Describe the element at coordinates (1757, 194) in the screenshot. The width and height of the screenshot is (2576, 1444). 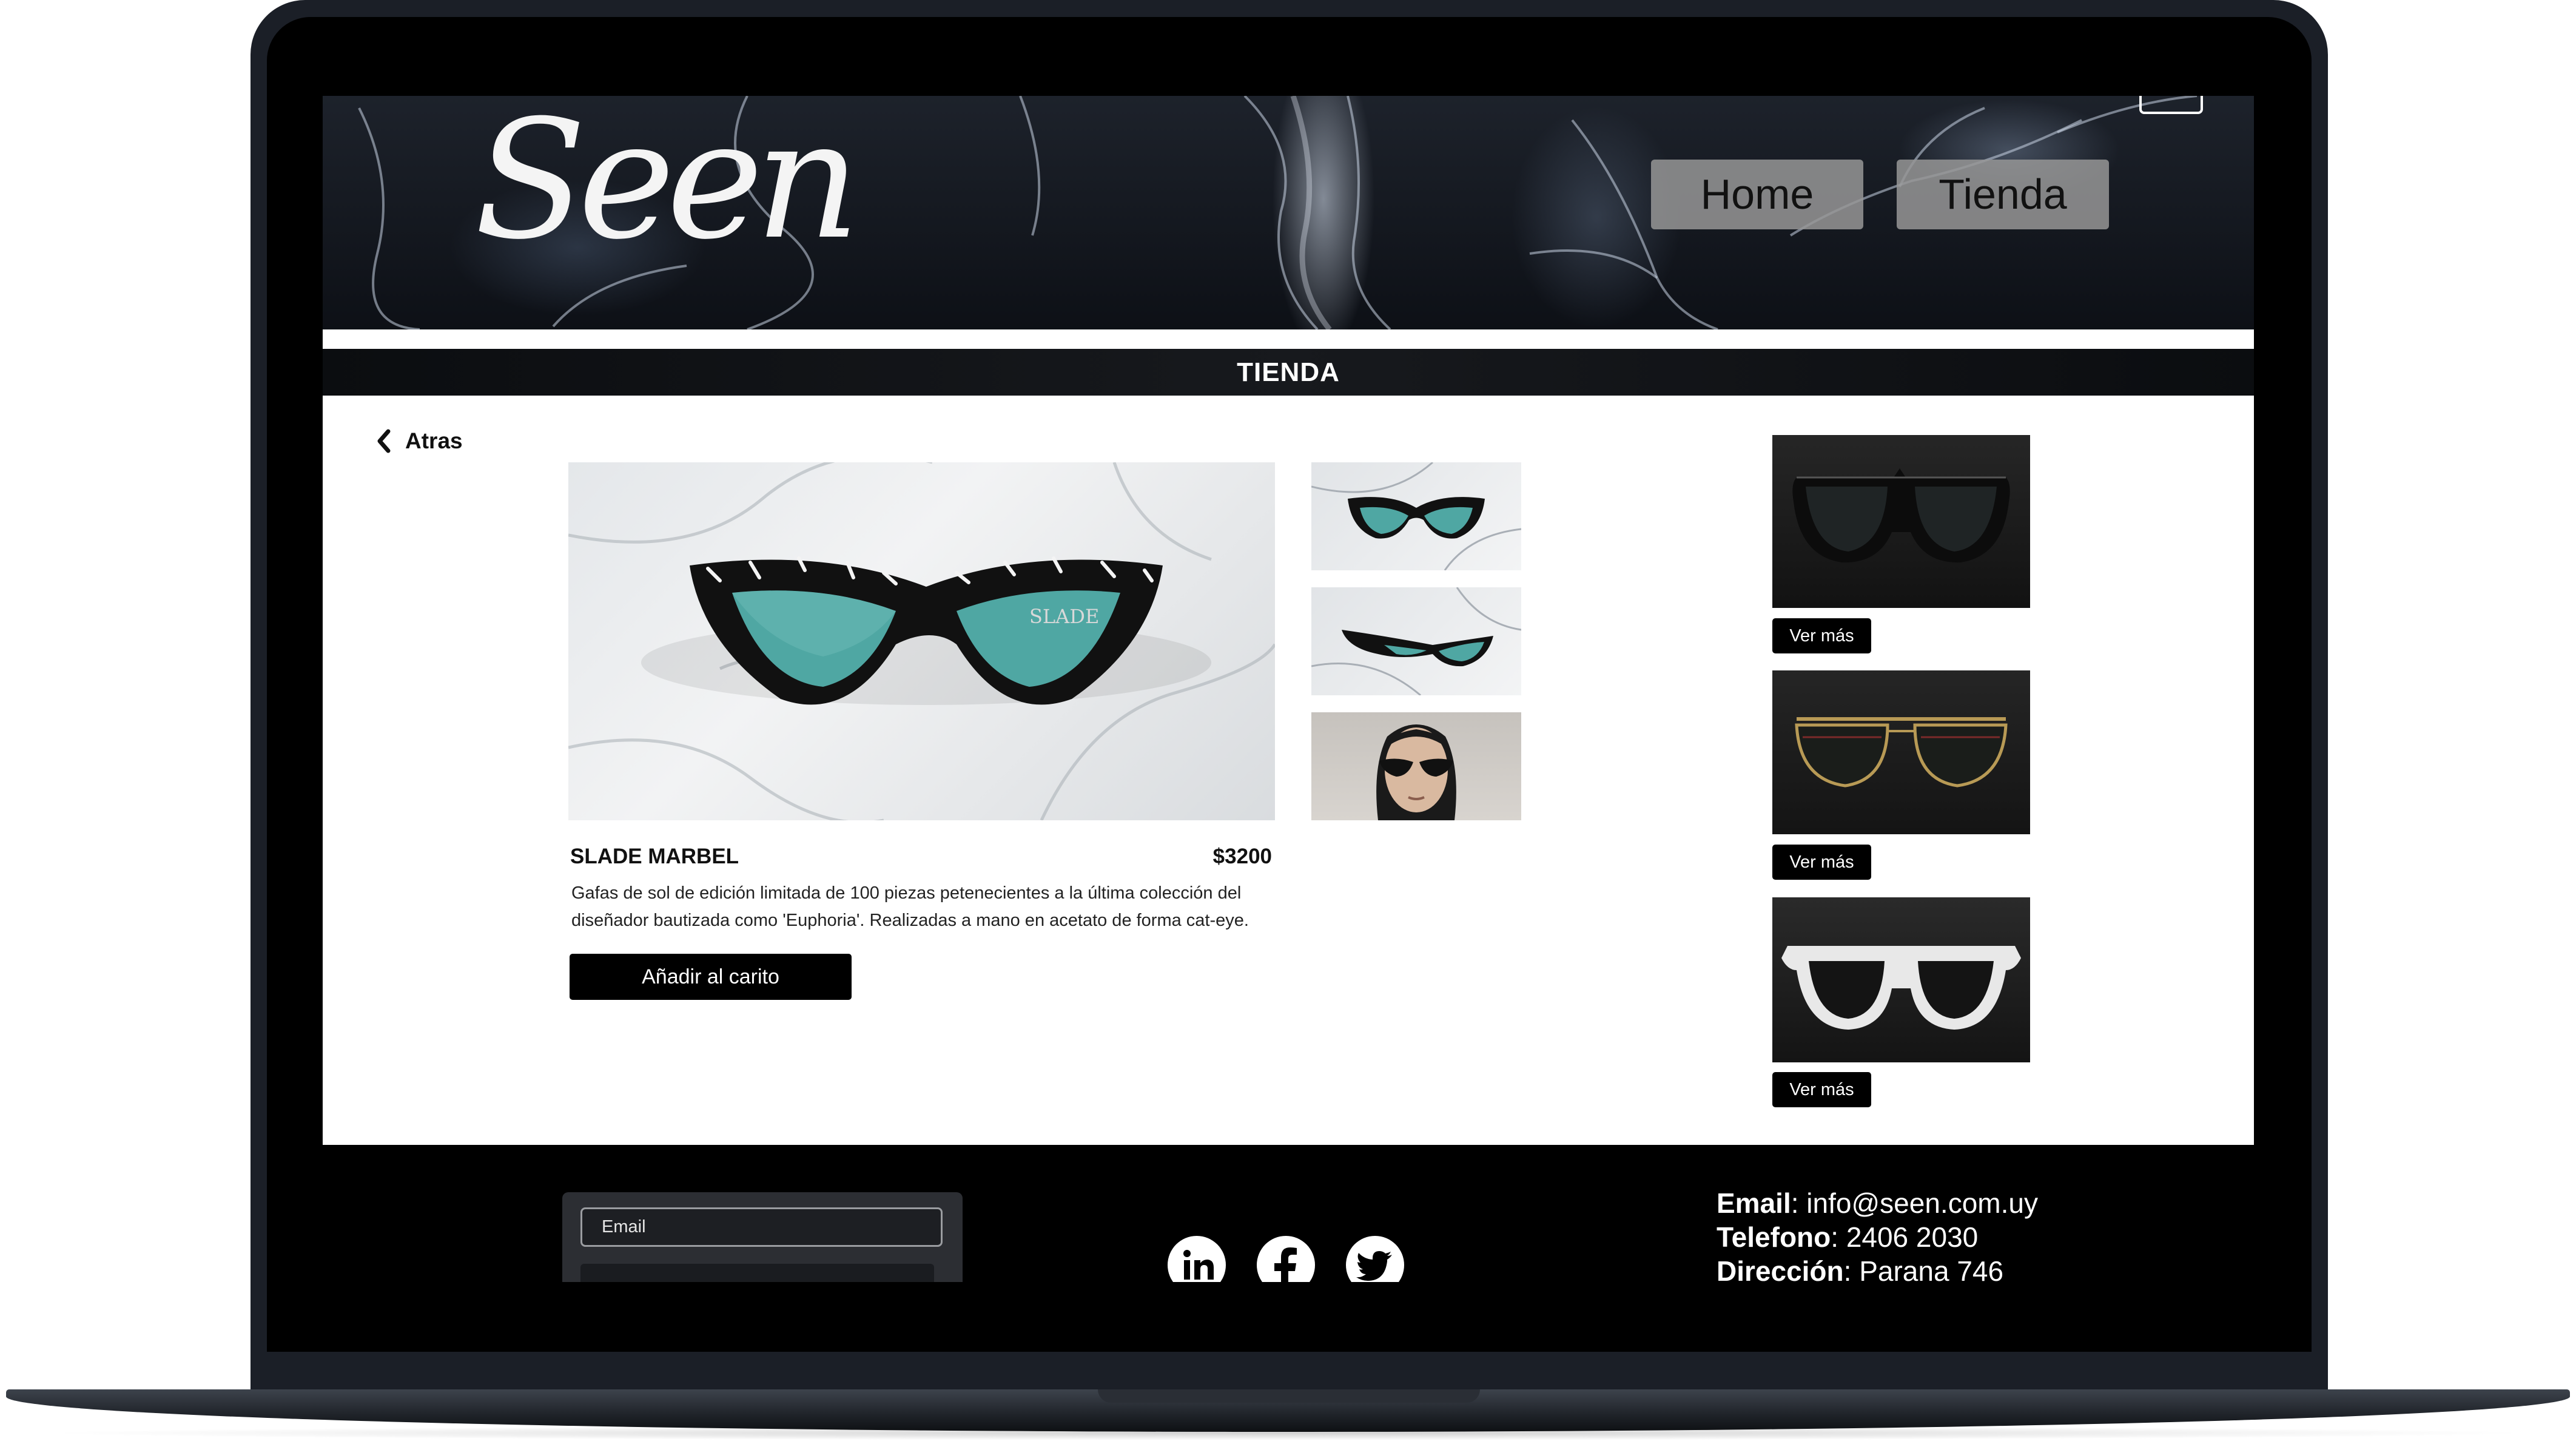
I see `nav-home-button: Home` at that location.